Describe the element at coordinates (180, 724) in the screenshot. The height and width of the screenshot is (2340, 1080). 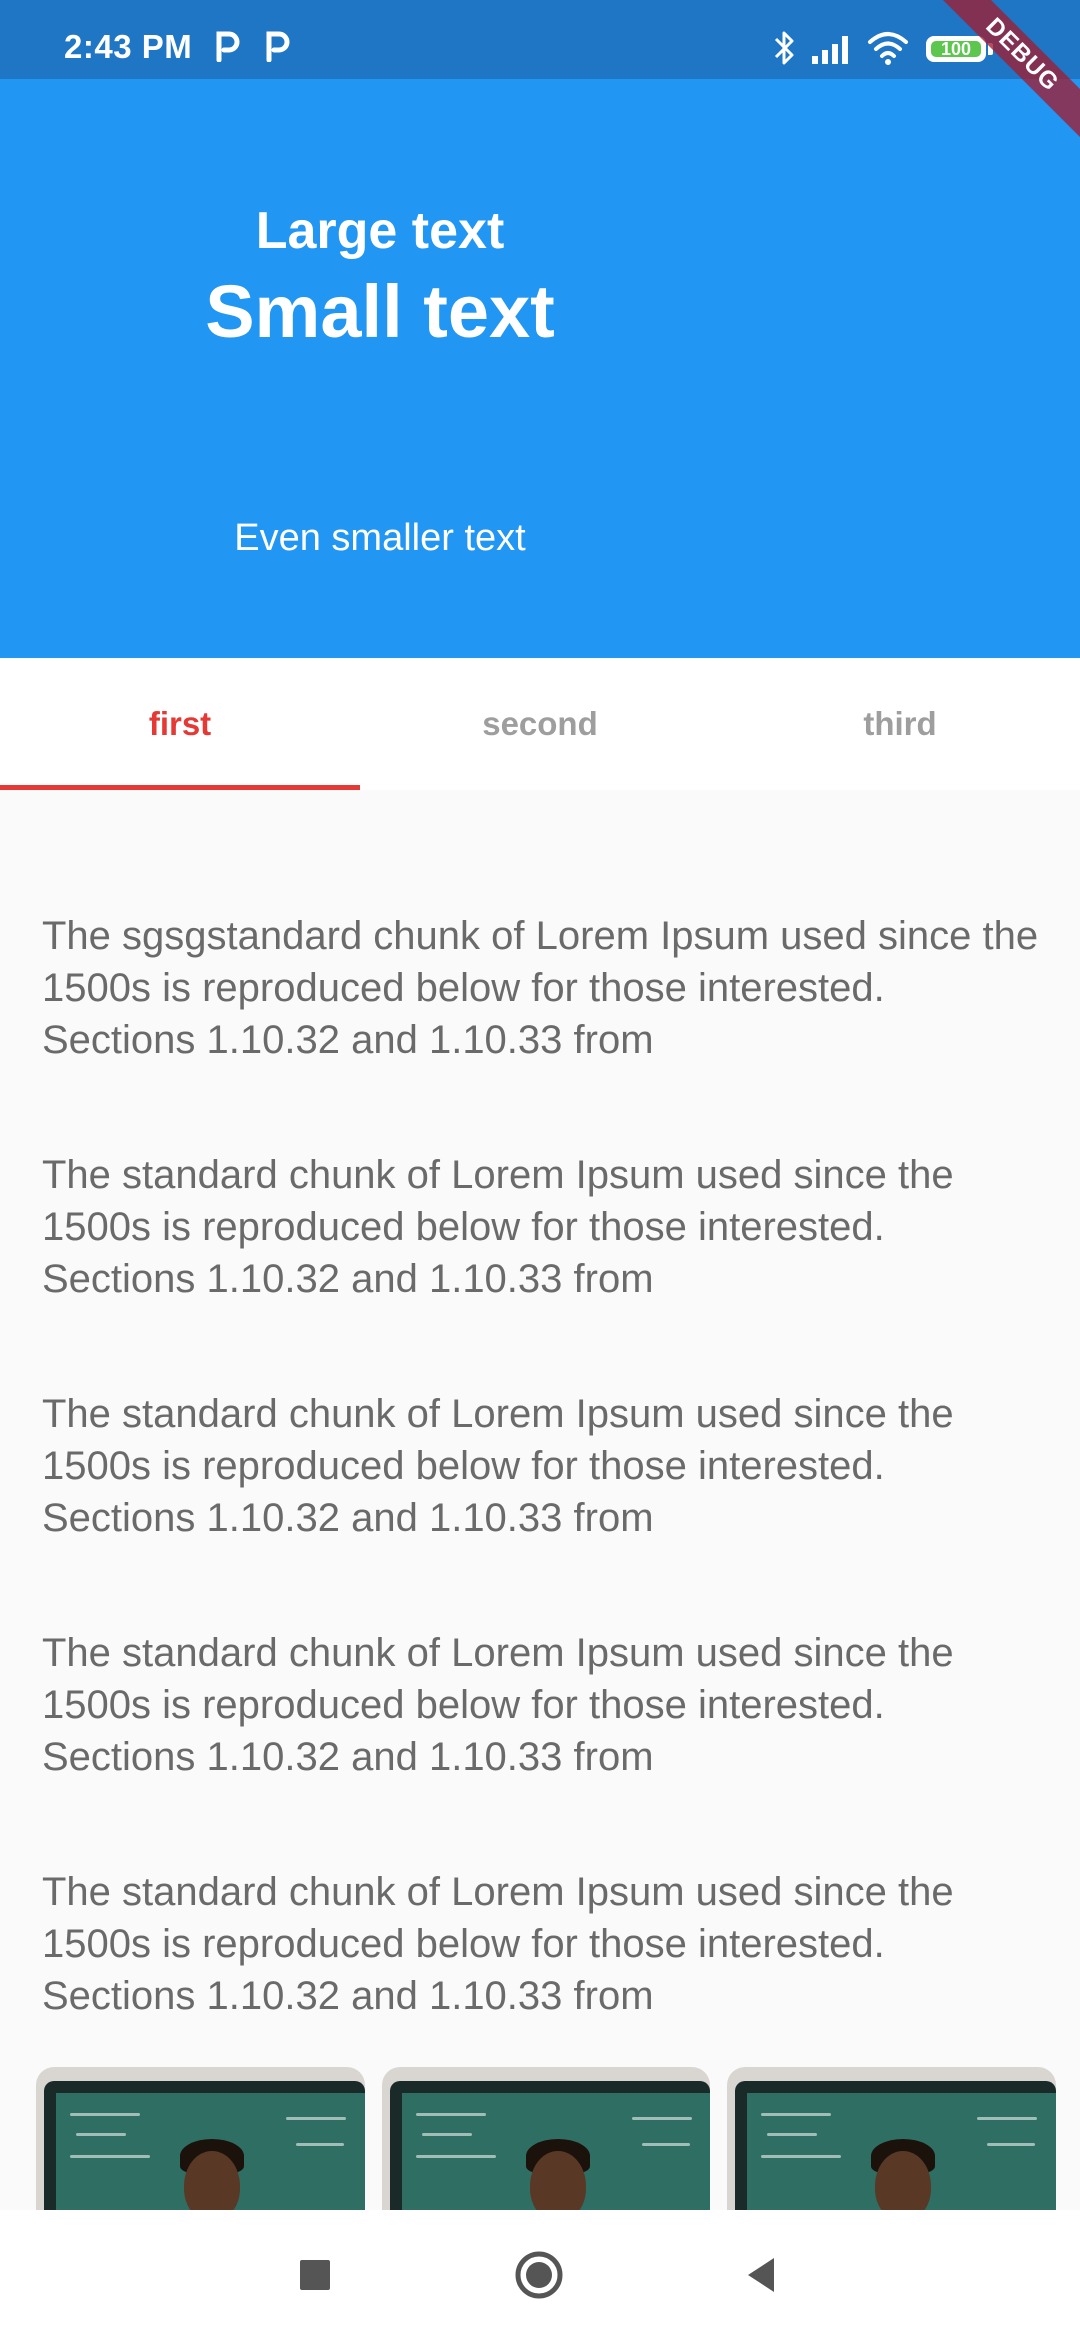
I see `tab-first: first` at that location.